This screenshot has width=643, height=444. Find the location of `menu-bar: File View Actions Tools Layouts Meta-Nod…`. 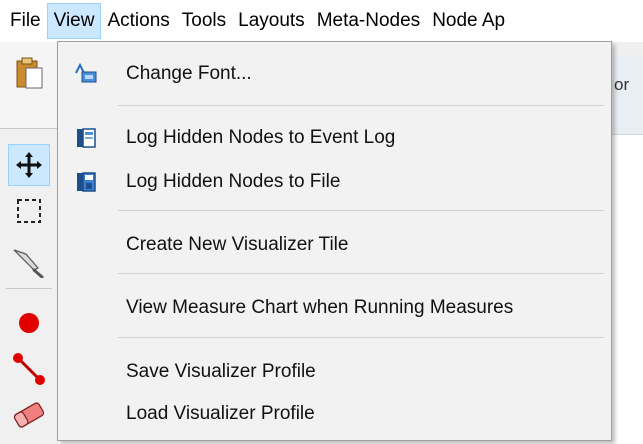

menu-bar: File View Actions Tools Layouts Meta-Nod… is located at coordinates (321, 21).